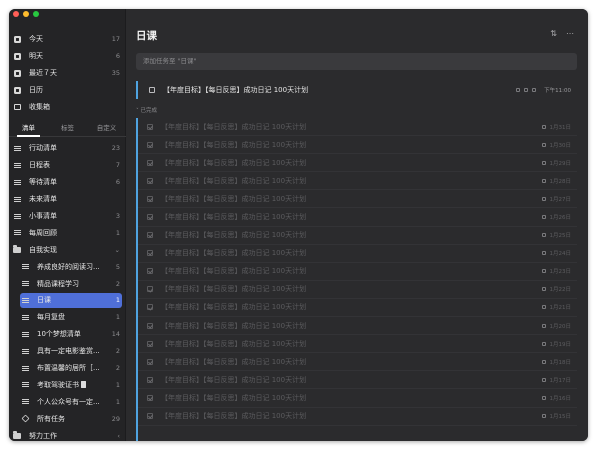 The image size is (600, 452). What do you see at coordinates (117, 250) in the screenshot?
I see `chevron-down-icon: ⌄` at bounding box center [117, 250].